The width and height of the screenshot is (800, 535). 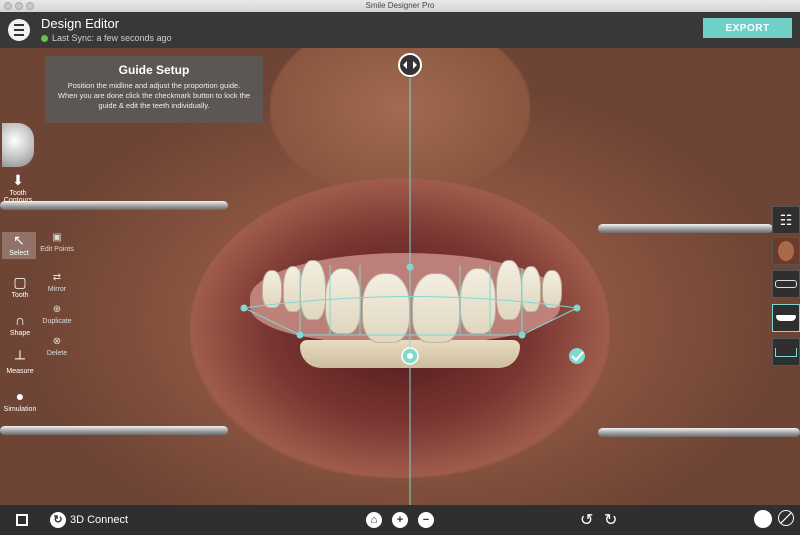 What do you see at coordinates (19, 253) in the screenshot?
I see `select-label: Select` at bounding box center [19, 253].